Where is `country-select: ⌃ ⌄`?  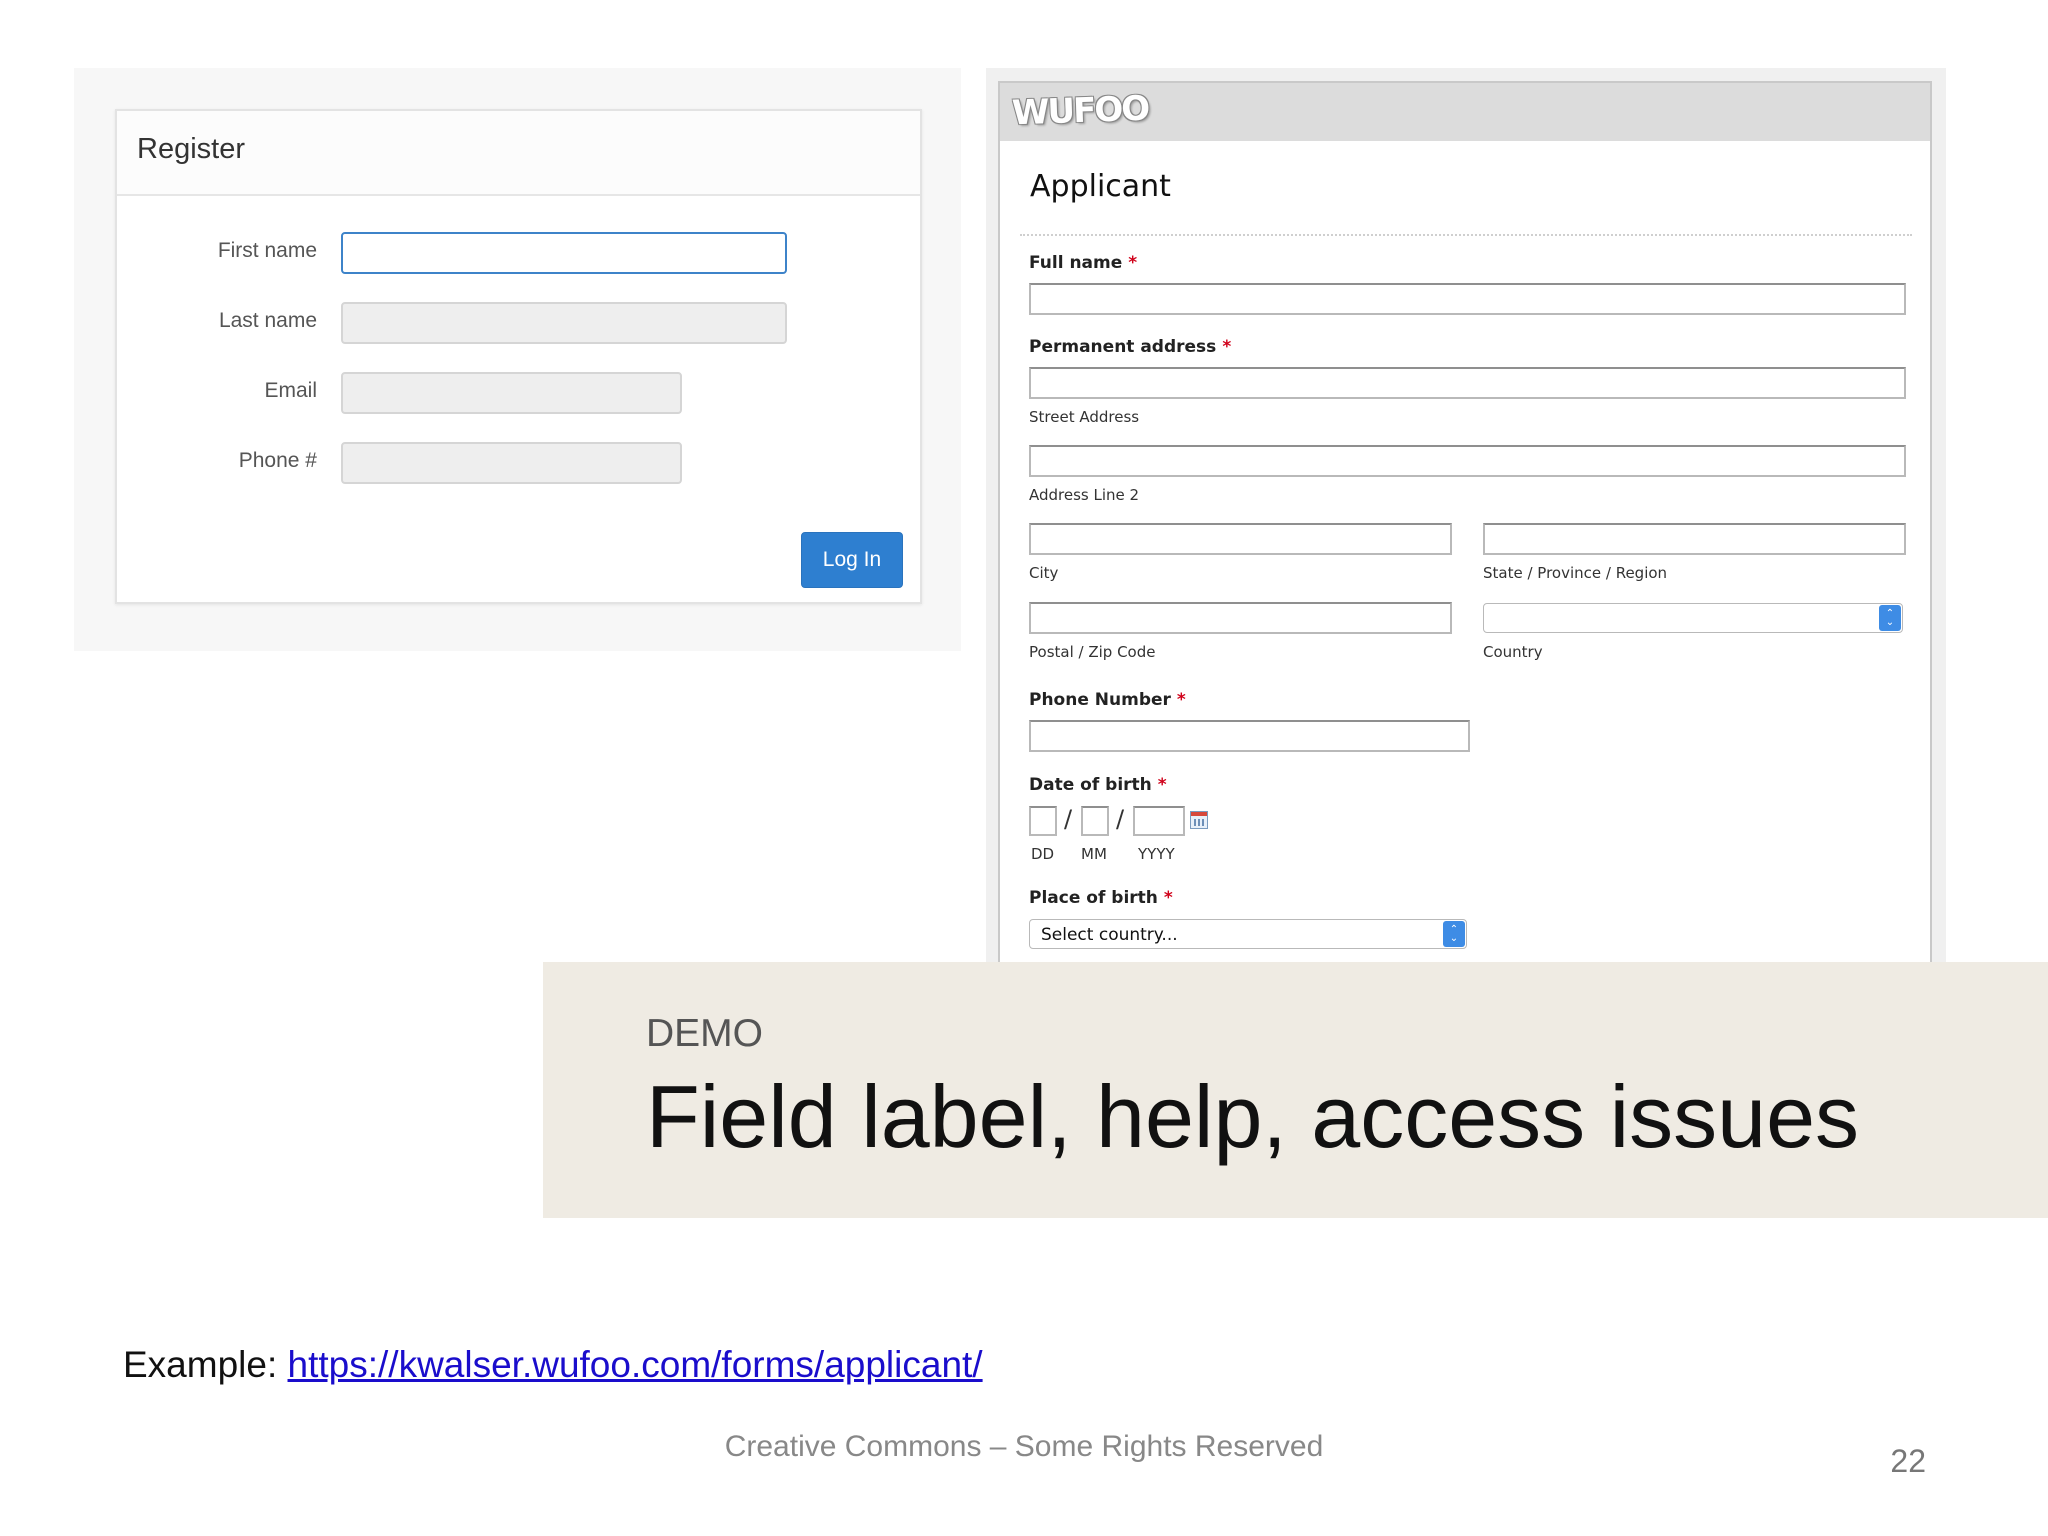
country-select: ⌃ ⌄ is located at coordinates (1693, 618).